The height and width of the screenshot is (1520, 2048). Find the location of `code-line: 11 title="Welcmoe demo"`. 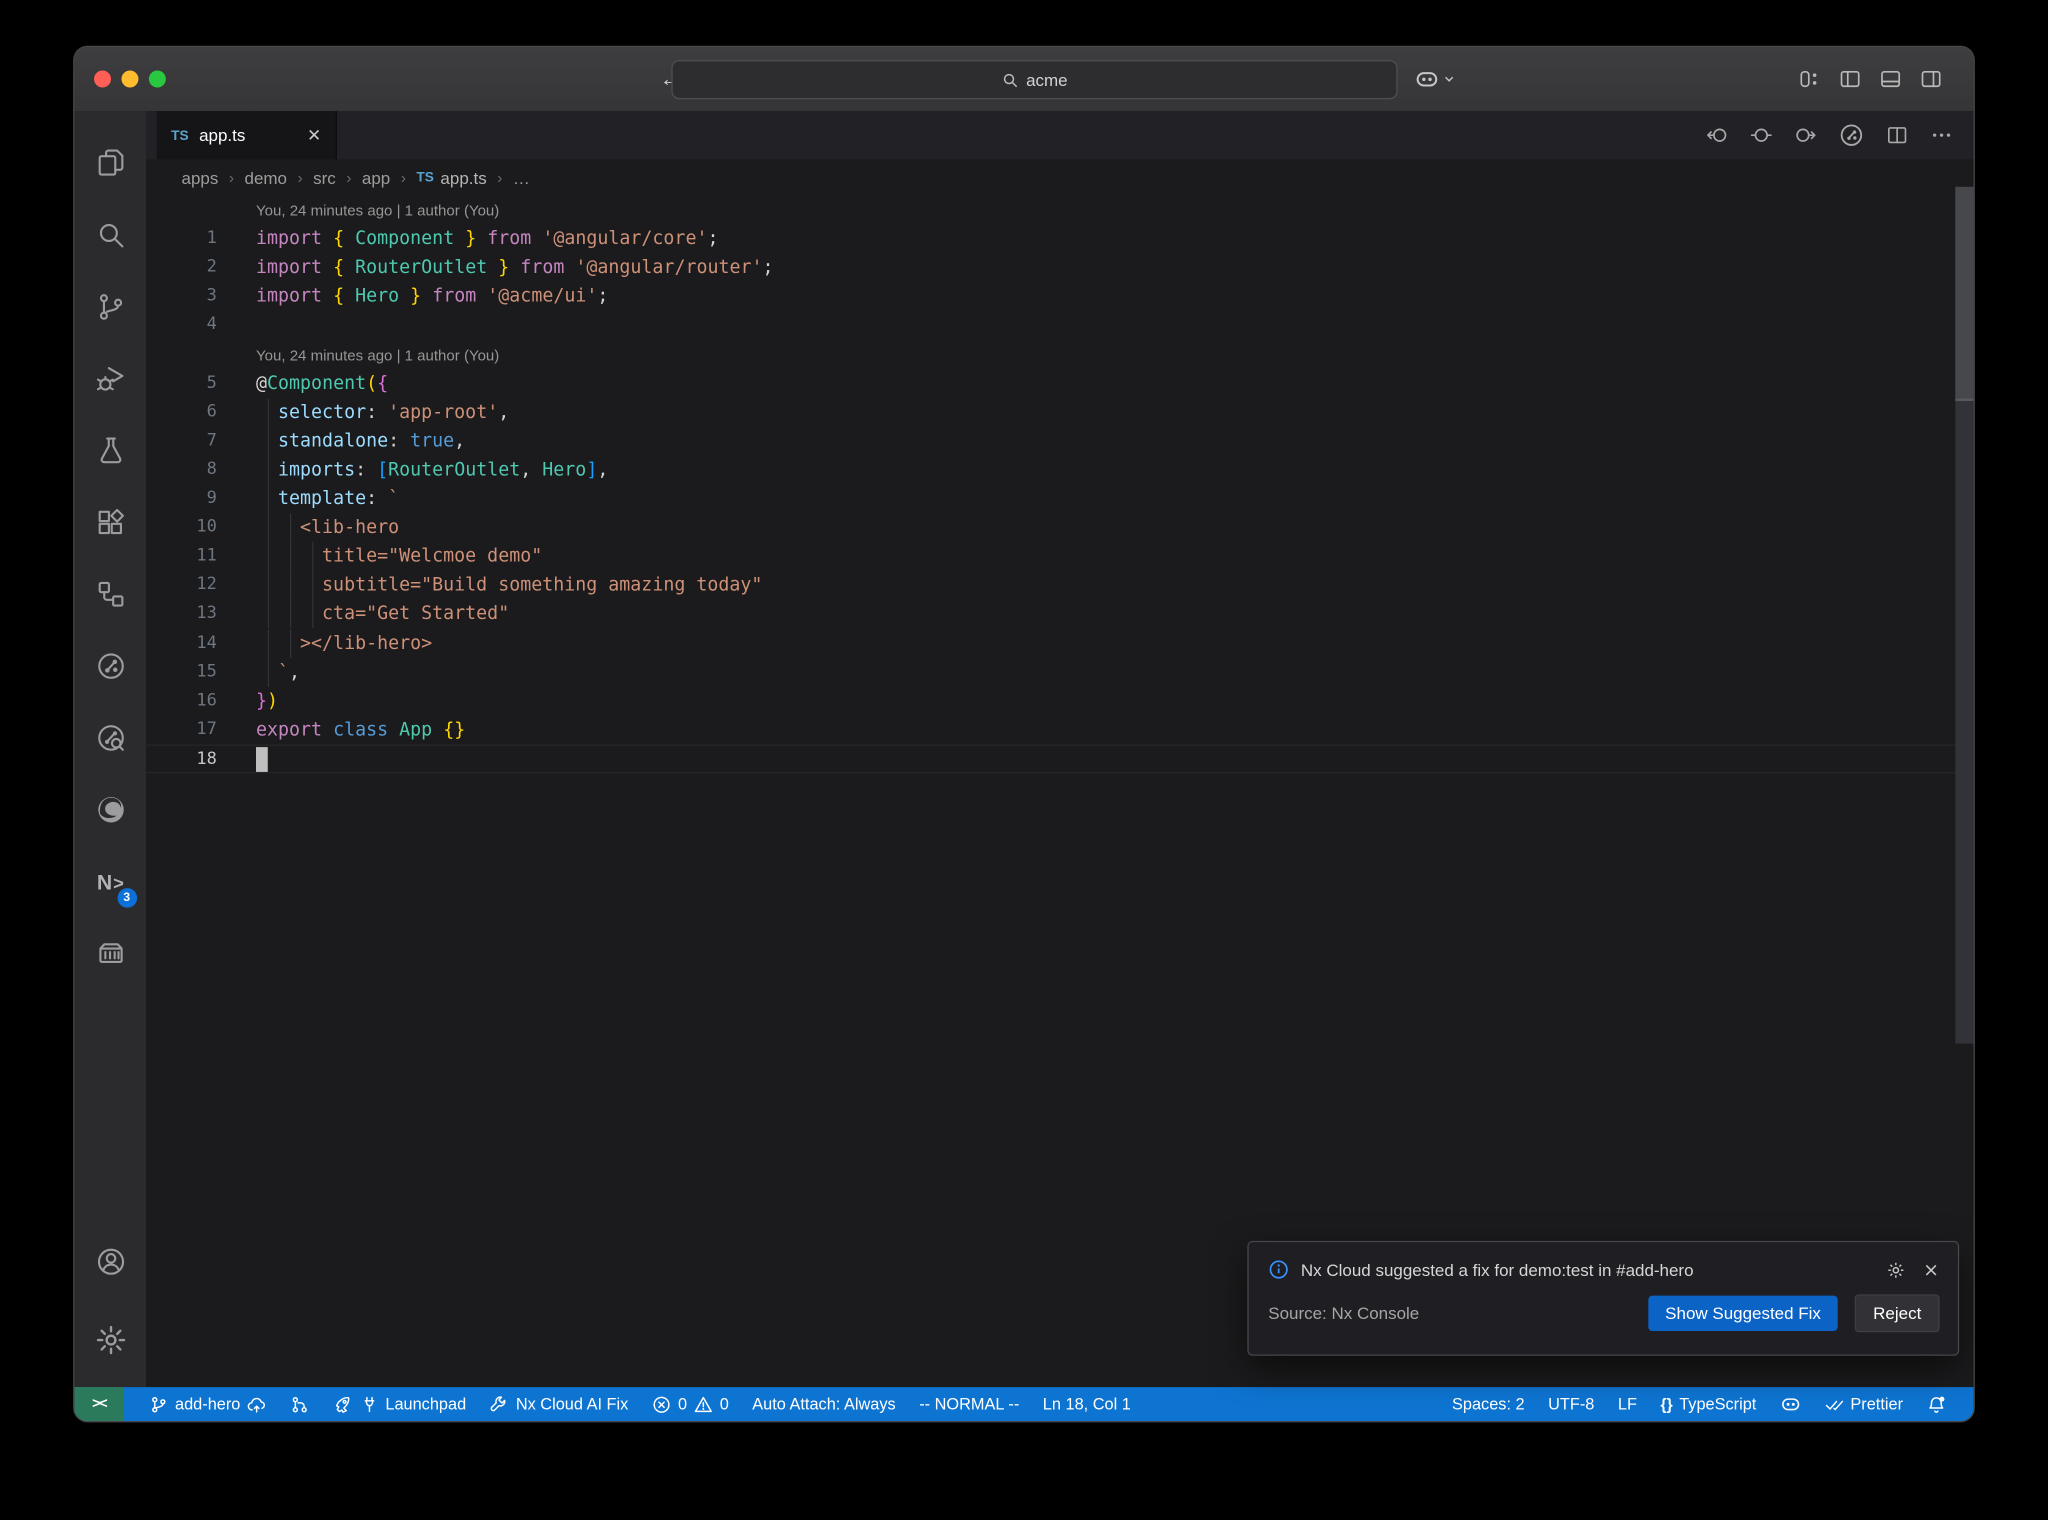

code-line: 11 title="Welcmoe demo" is located at coordinates (1059, 557).